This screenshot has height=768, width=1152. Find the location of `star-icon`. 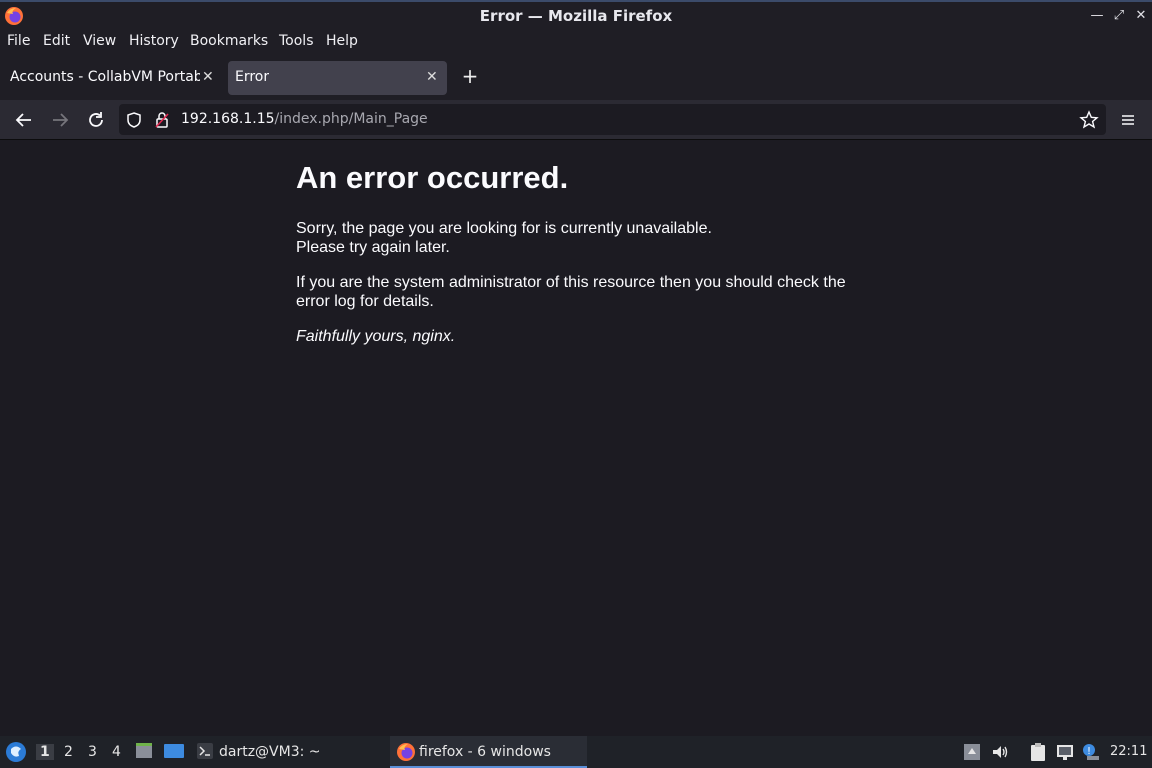

star-icon is located at coordinates (1089, 120).